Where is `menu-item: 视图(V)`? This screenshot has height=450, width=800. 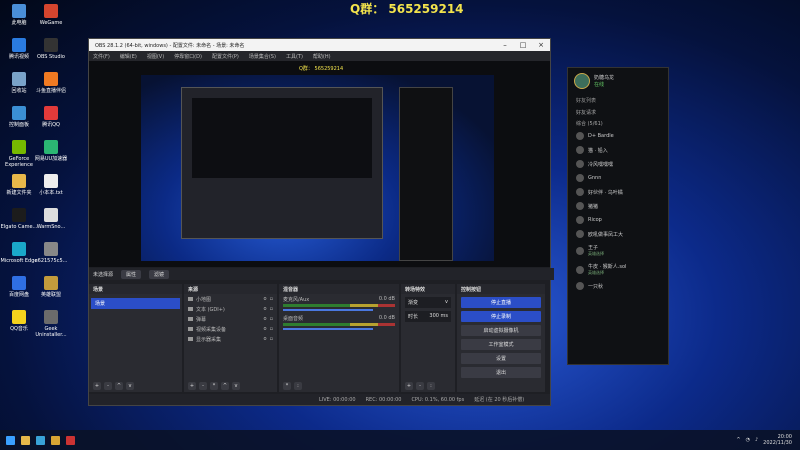 menu-item: 视图(V) is located at coordinates (155, 56).